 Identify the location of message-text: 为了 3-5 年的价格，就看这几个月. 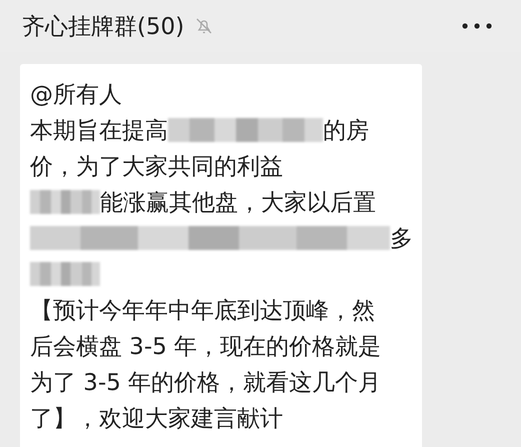
(206, 383).